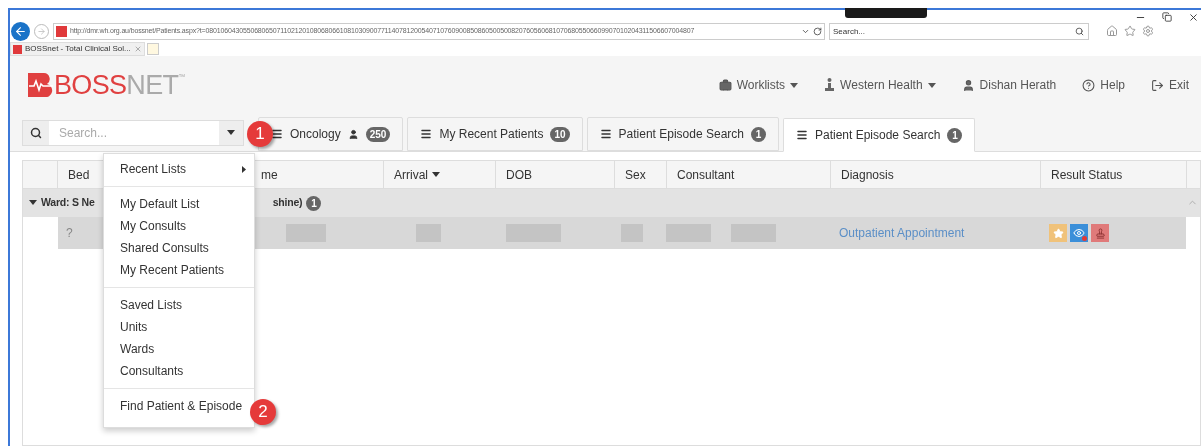 This screenshot has width=1201, height=446. Describe the element at coordinates (1087, 174) in the screenshot. I see `column-header: Result Status` at that location.